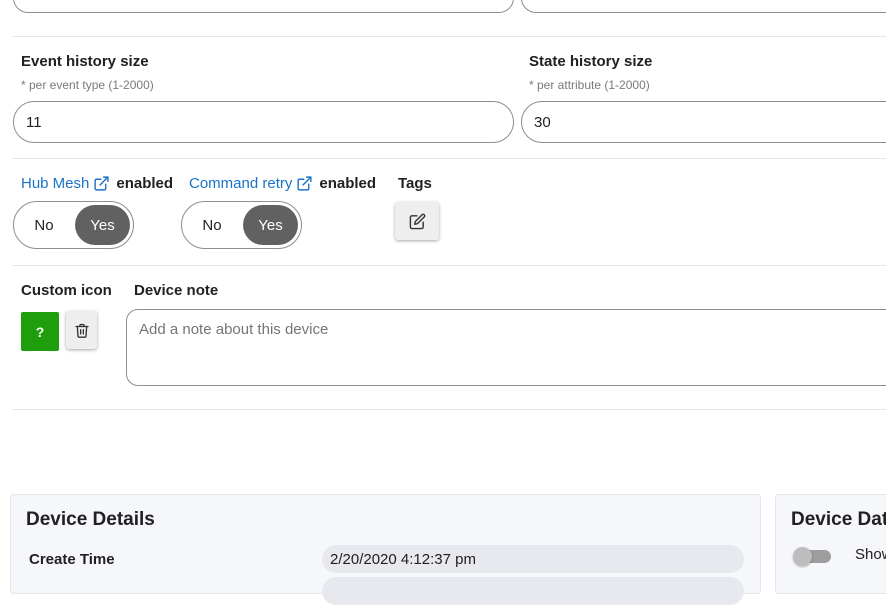 The height and width of the screenshot is (605, 886). I want to click on hub-mesh-suffix: enabled, so click(145, 183).